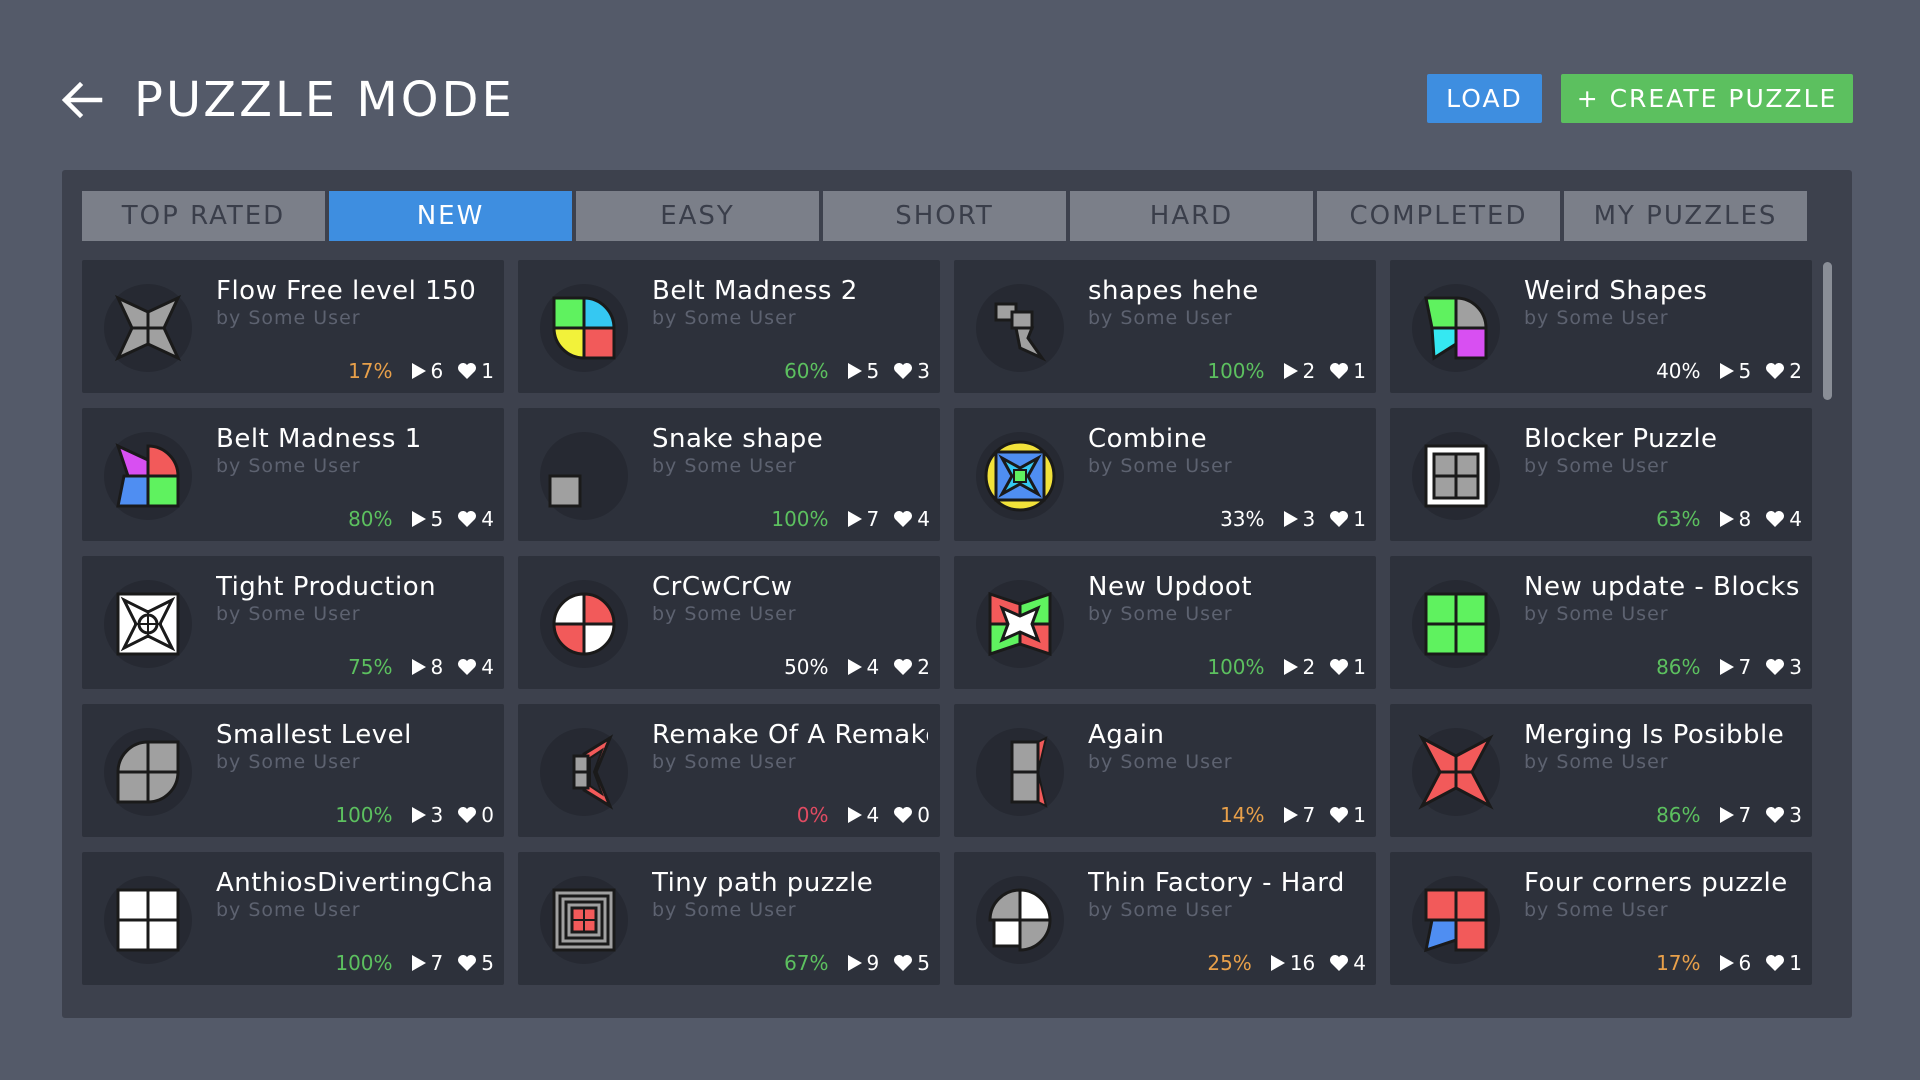  What do you see at coordinates (729, 918) in the screenshot?
I see `puzzle-card: Tiny path puzzle by Some User 67% 9 5` at bounding box center [729, 918].